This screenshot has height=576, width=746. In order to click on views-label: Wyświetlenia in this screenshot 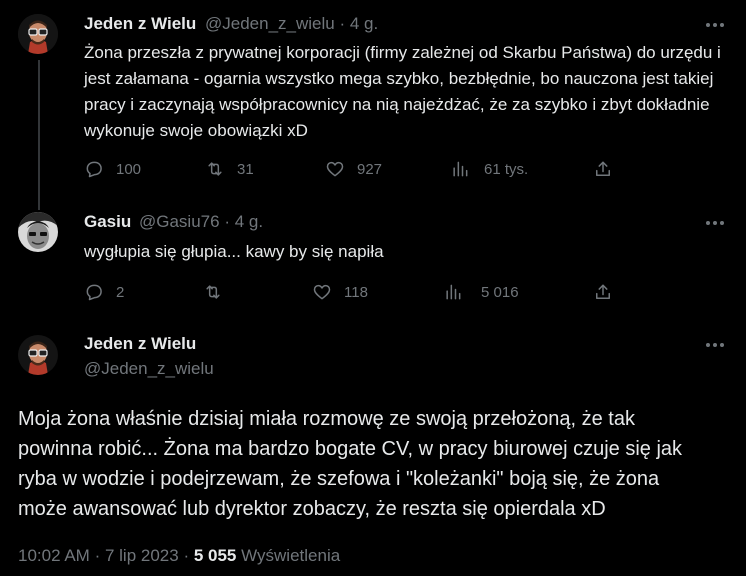, I will do `click(291, 555)`.